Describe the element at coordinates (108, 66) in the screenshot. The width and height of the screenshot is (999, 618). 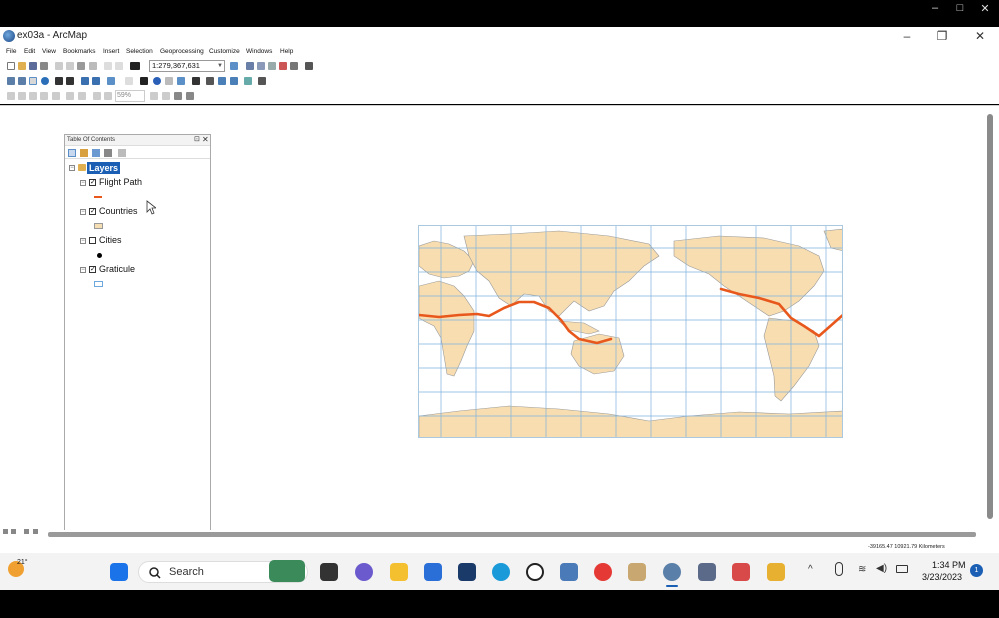
I see `undo-icon` at that location.